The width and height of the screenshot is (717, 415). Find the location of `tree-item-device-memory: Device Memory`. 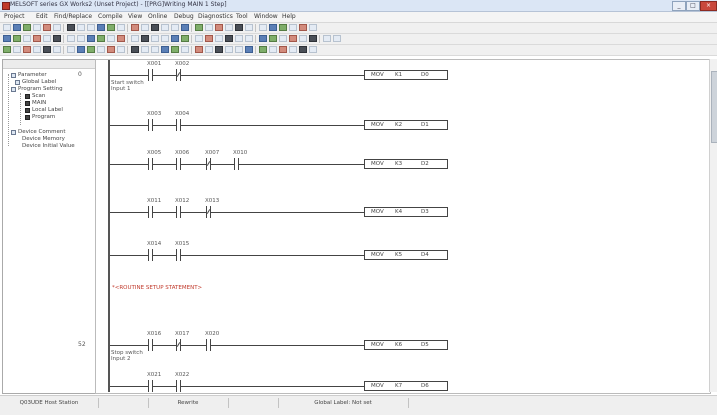

tree-item-device-memory: Device Memory is located at coordinates (43, 139).